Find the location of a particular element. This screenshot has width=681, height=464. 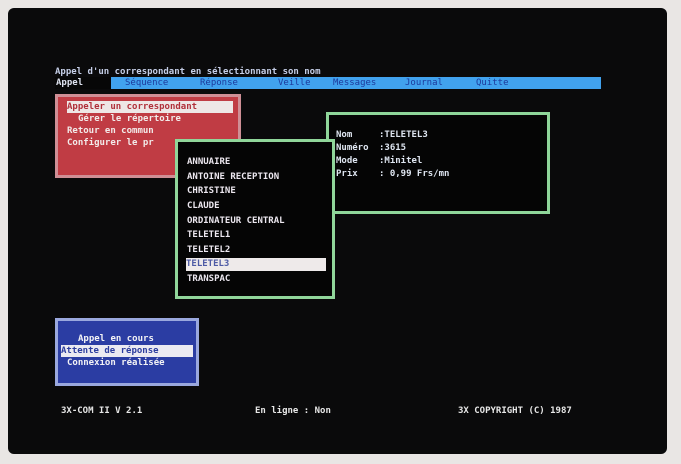

nom-label: Nom is located at coordinates (344, 135).